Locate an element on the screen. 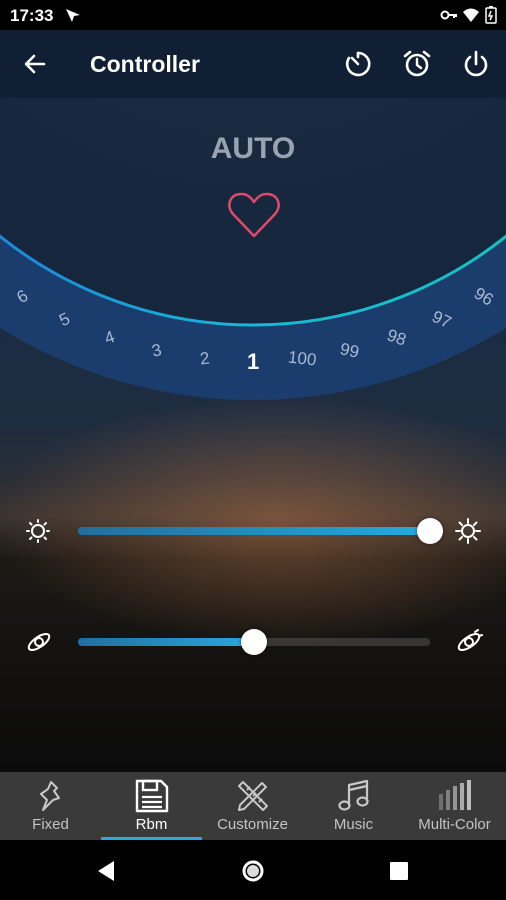  power-button is located at coordinates (476, 64).